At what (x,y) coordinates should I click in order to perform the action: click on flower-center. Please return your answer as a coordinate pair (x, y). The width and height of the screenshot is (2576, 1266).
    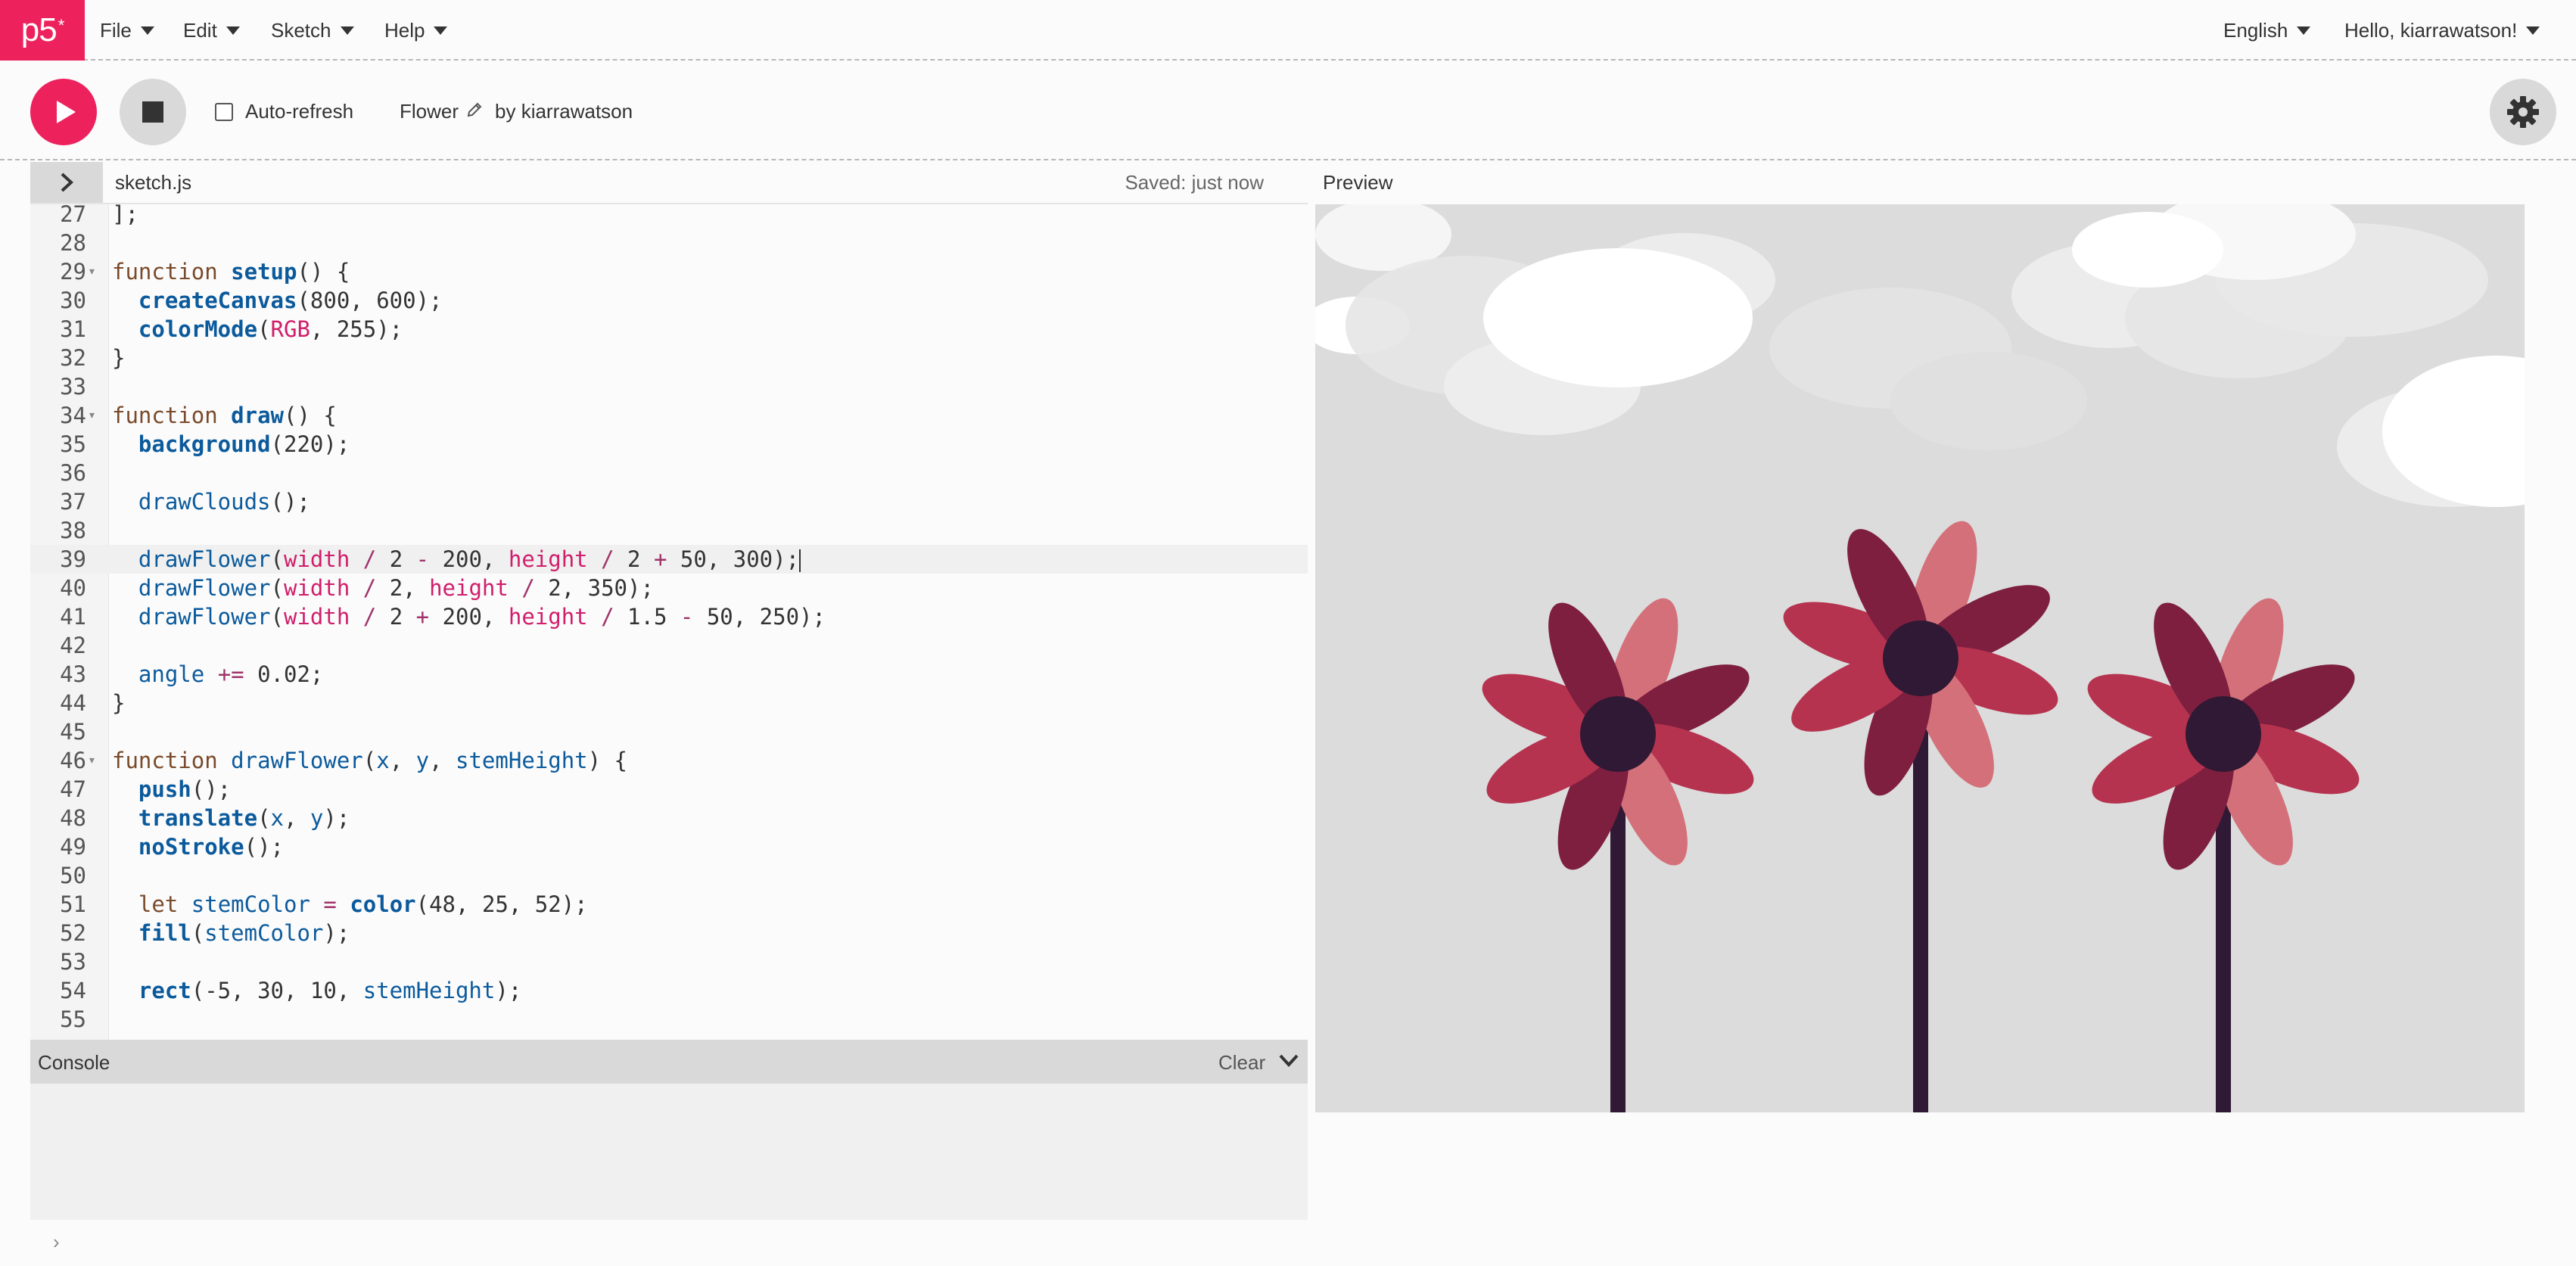
    Looking at the image, I should click on (1921, 658).